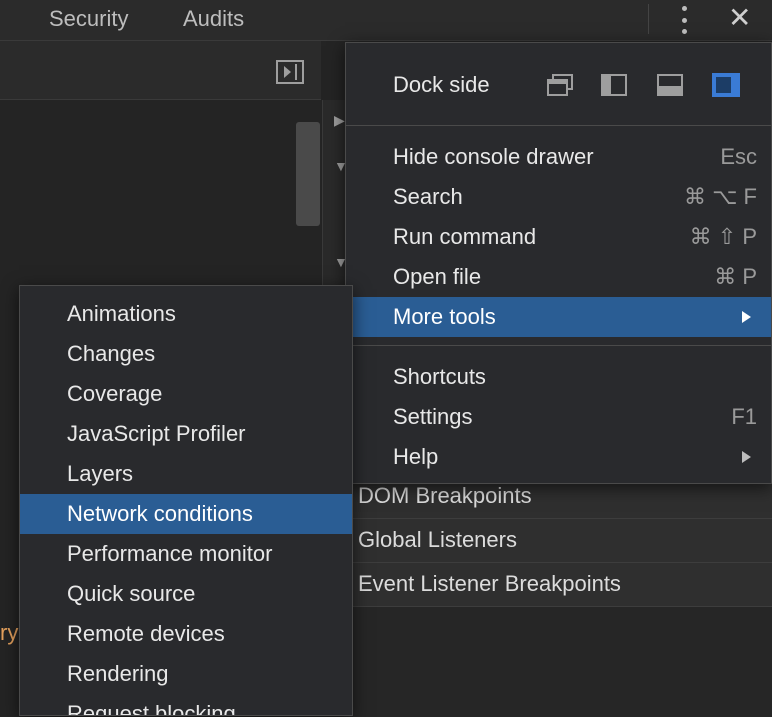 The width and height of the screenshot is (772, 717). Describe the element at coordinates (720, 196) in the screenshot. I see `menu-item-shortcut: ⌘ ⌥ F` at that location.